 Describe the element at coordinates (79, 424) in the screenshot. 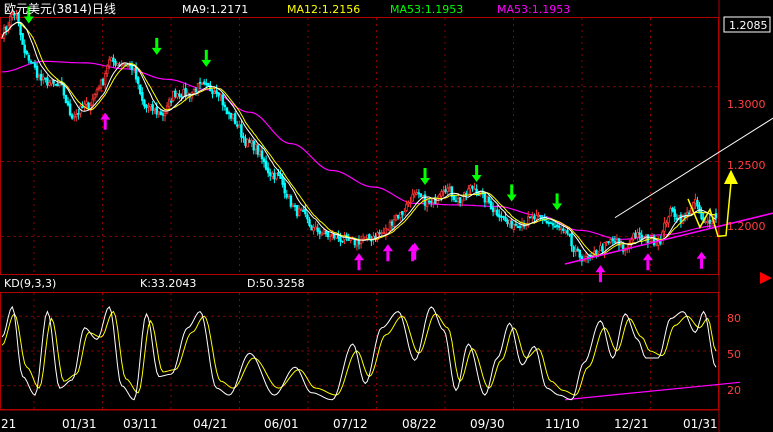

I see `x-tick-label: 01/31` at that location.